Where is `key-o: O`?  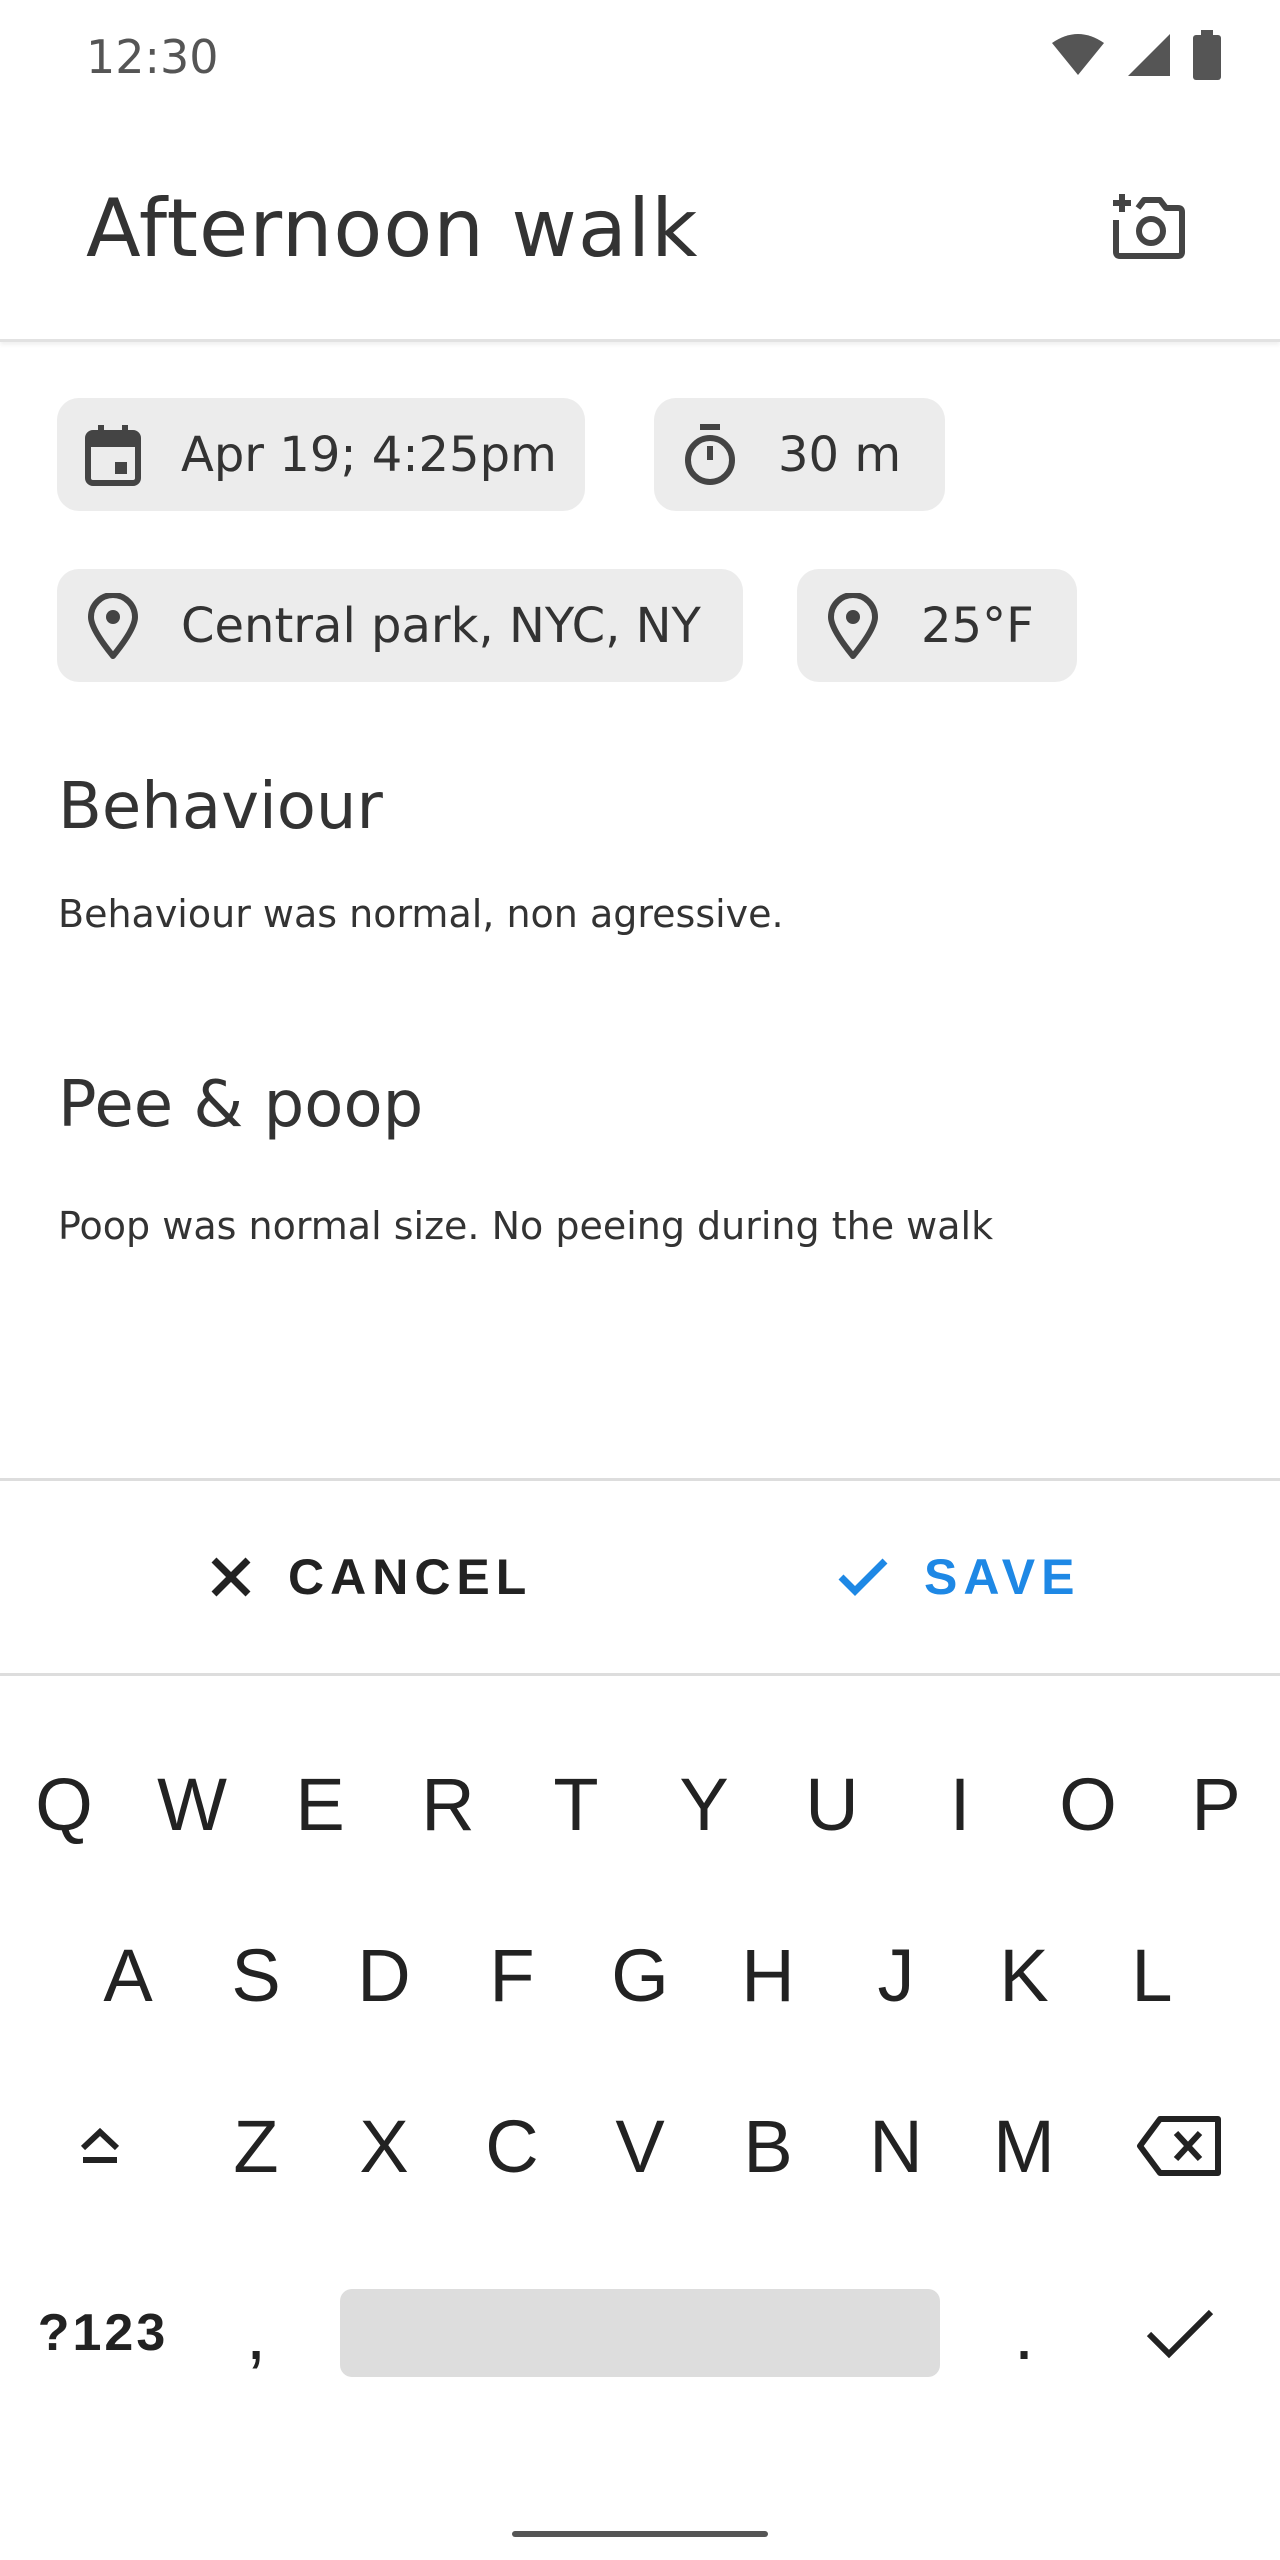
key-o: O is located at coordinates (1088, 1804).